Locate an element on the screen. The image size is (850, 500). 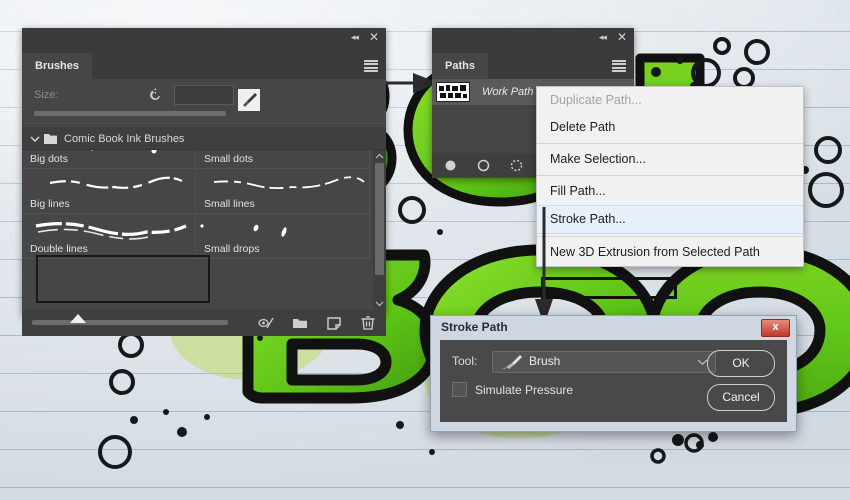
brush-row: Big lines Small lines is located at coordinates (196, 191).